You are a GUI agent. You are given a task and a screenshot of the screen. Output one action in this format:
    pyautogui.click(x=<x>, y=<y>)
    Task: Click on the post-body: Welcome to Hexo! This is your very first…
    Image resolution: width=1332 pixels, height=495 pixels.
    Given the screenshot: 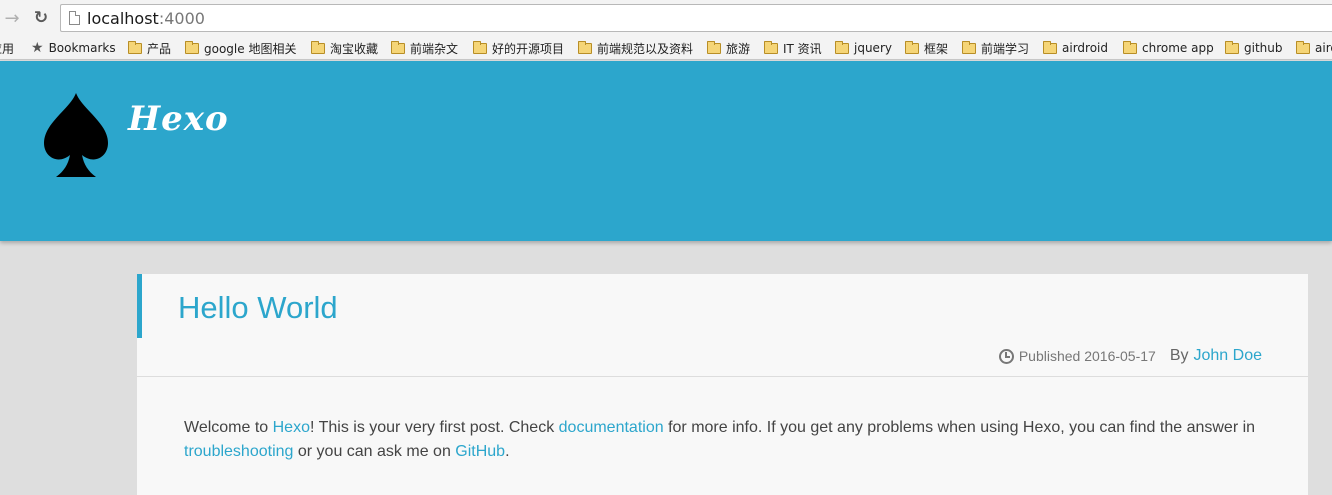 What is the action you would take?
    pyautogui.click(x=720, y=439)
    